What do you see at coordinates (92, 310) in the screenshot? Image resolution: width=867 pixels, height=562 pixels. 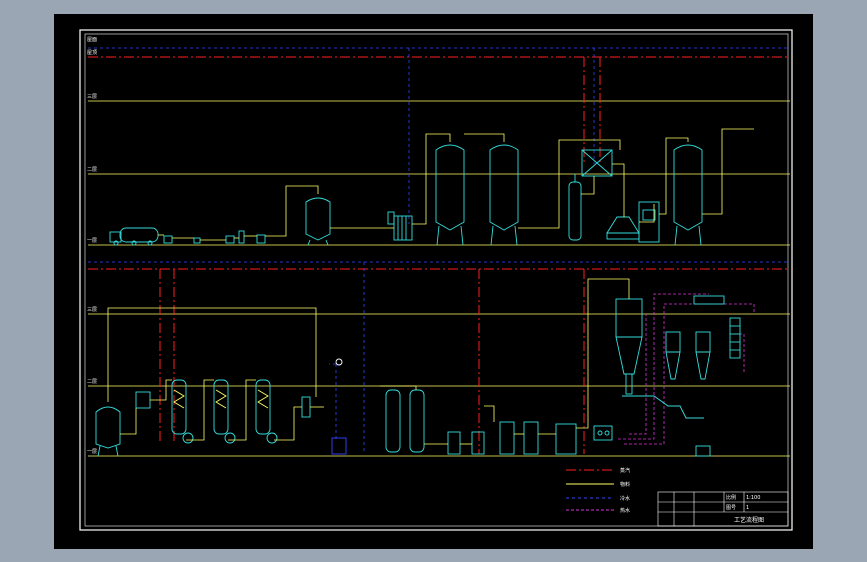 I see `floor-label-lower-f3: 三层` at bounding box center [92, 310].